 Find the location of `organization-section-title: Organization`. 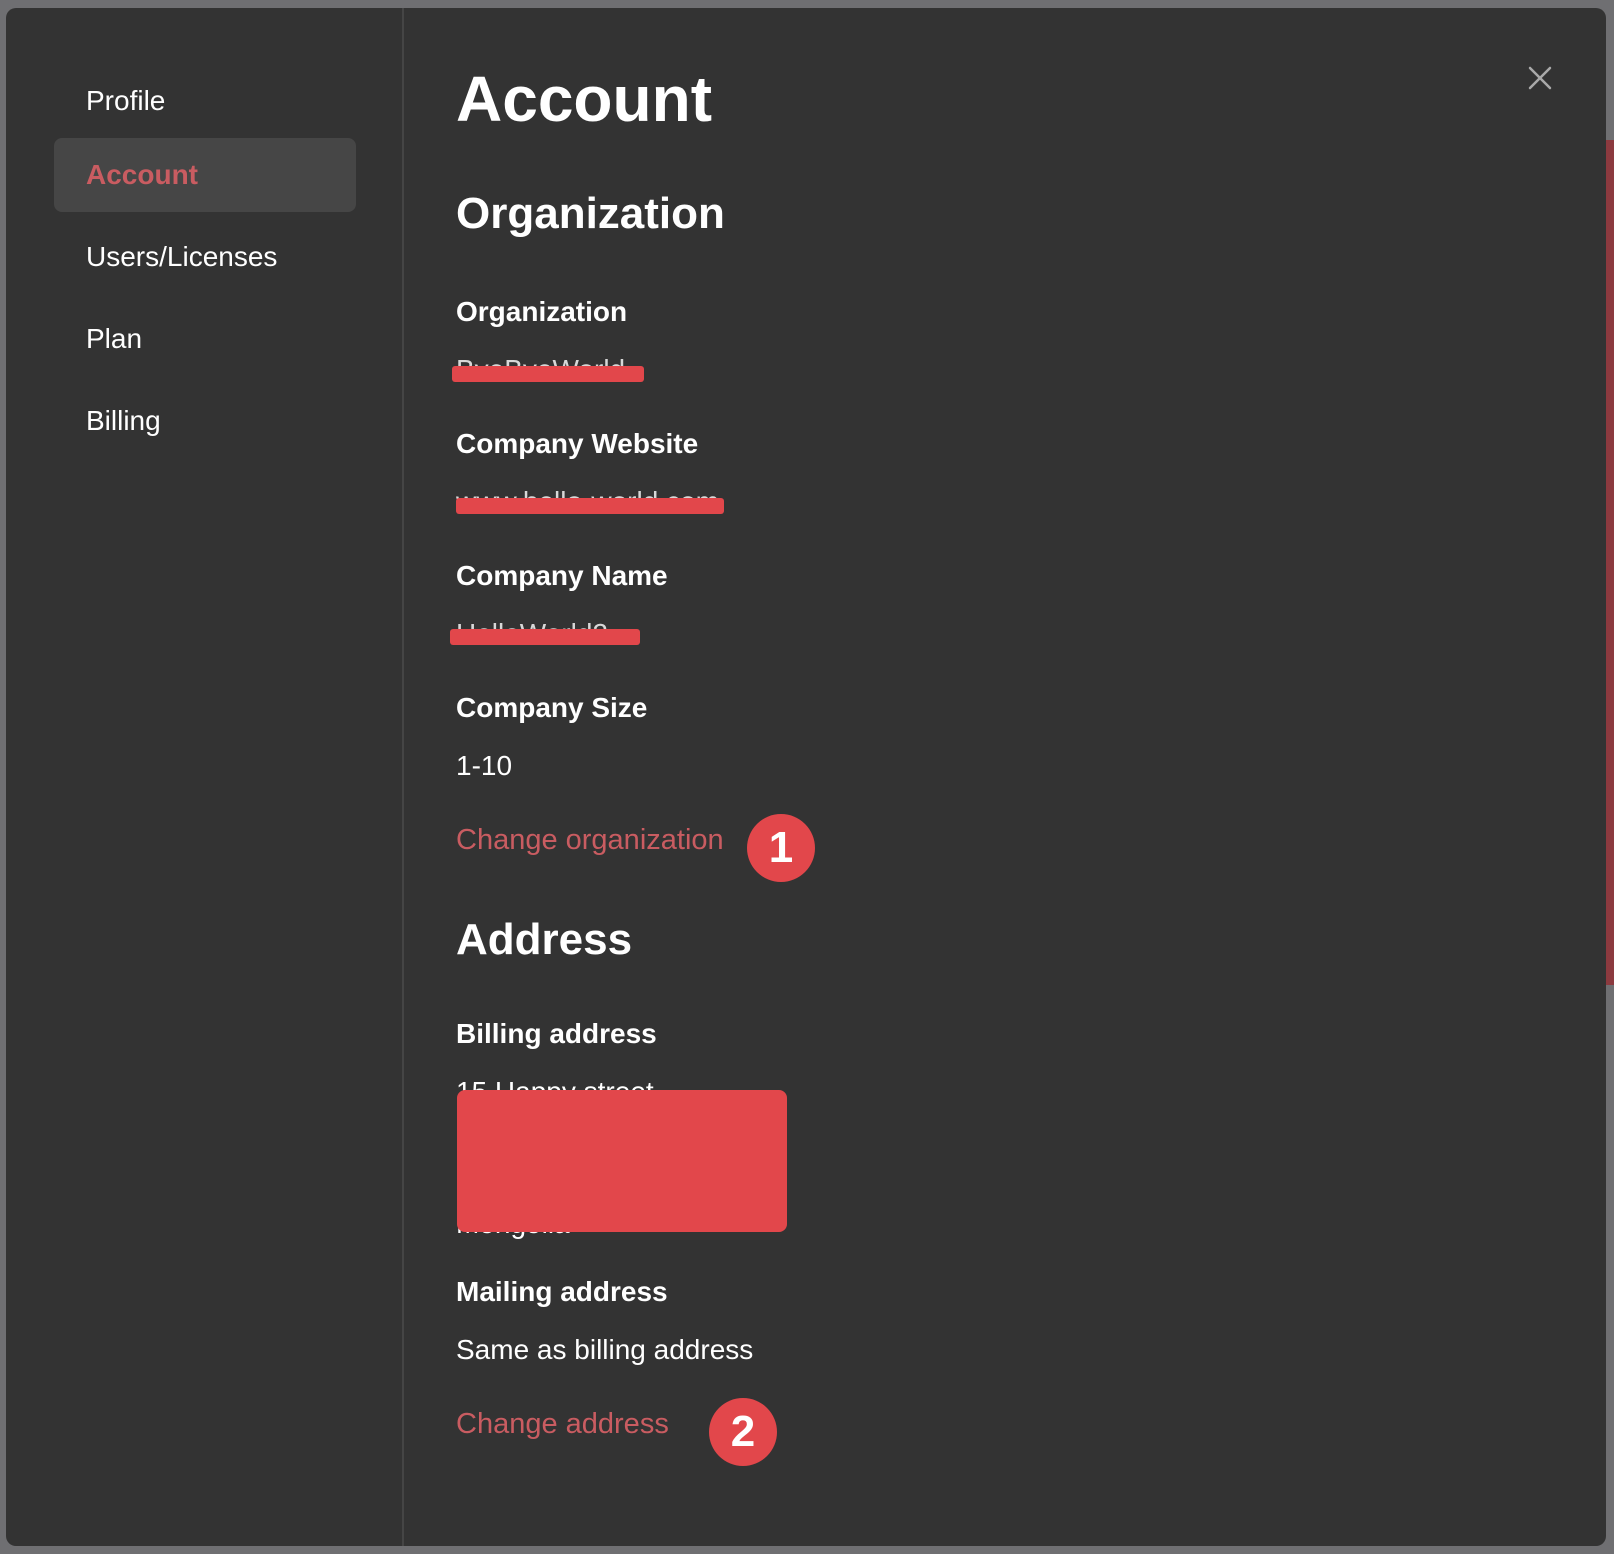

organization-section-title: Organization is located at coordinates (590, 213).